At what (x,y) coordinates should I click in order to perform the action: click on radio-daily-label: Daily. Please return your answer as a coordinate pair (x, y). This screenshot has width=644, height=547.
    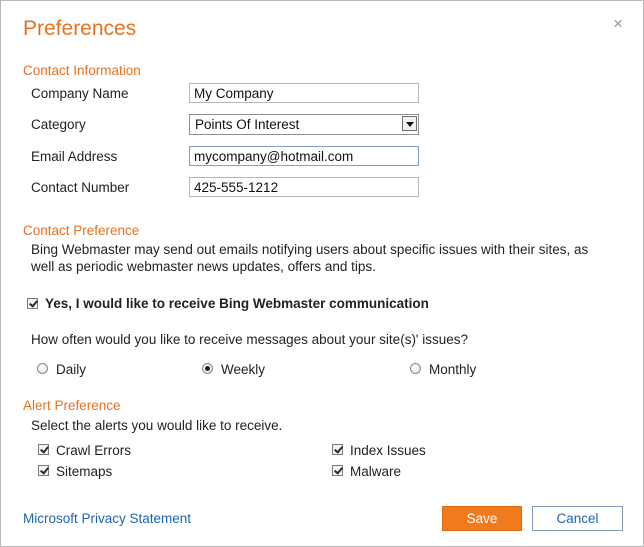
    Looking at the image, I should click on (71, 369).